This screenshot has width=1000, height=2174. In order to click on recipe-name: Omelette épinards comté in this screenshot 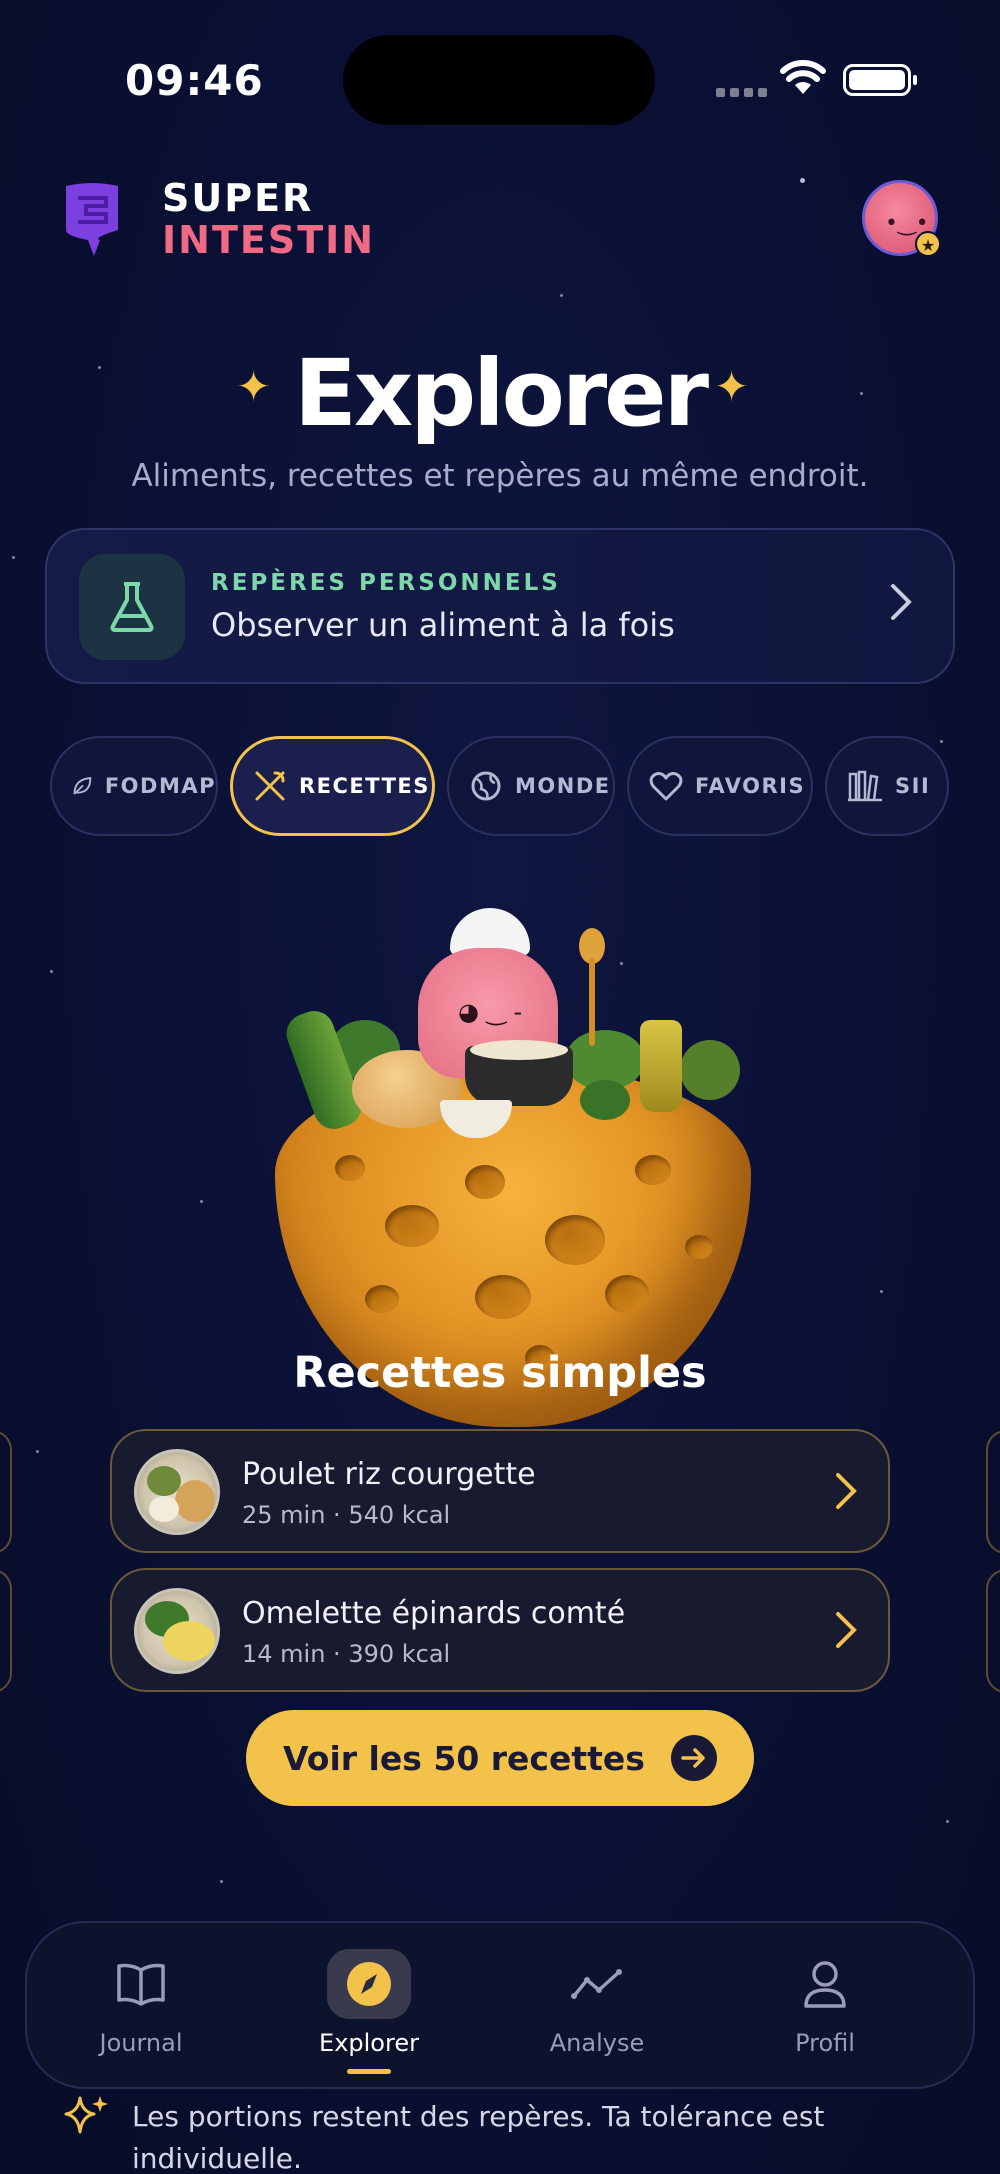, I will do `click(434, 1613)`.